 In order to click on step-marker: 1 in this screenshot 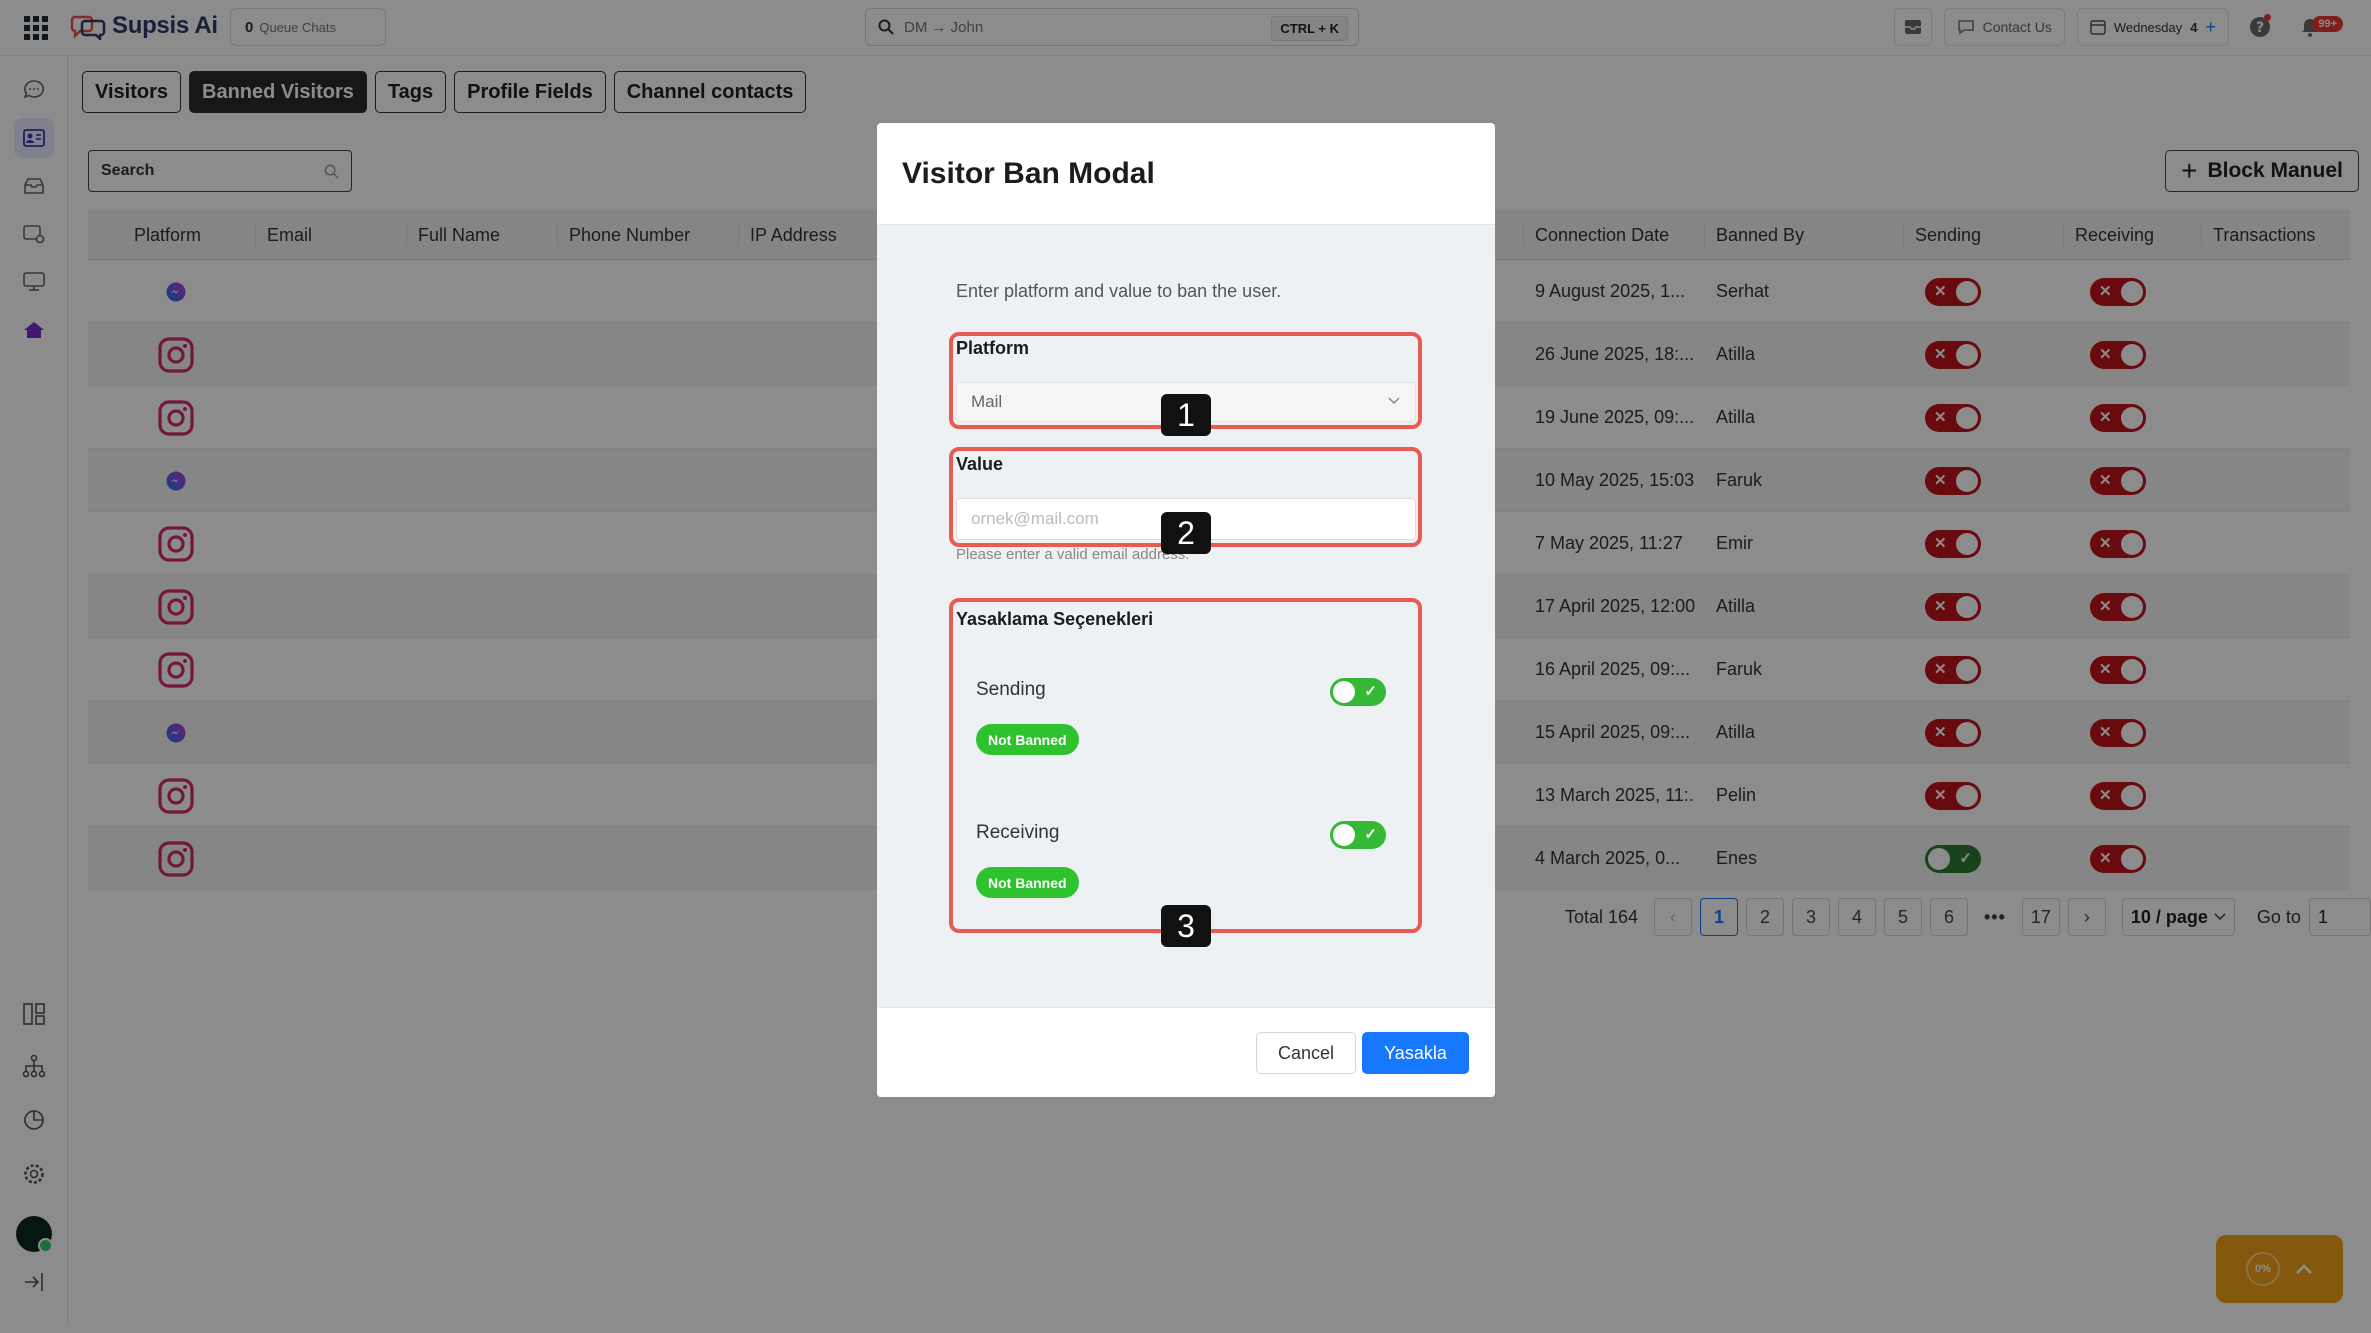, I will do `click(1186, 415)`.